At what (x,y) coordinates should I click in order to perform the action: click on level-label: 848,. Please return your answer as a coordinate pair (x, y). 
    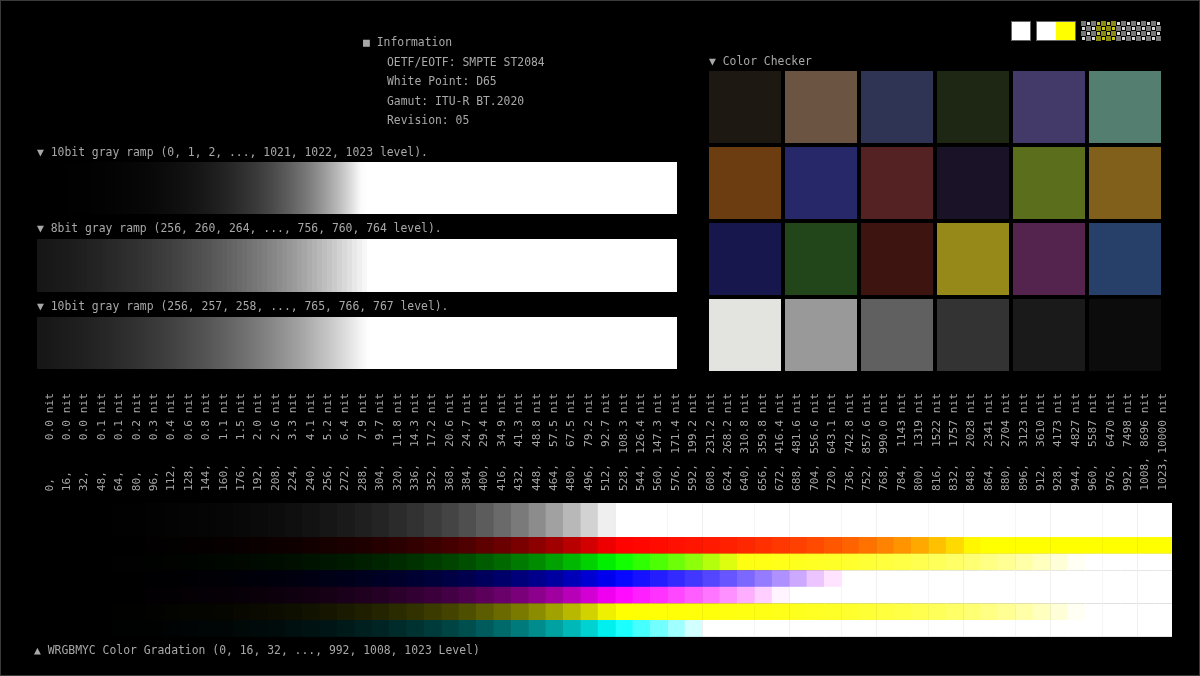
    Looking at the image, I should click on (971, 477).